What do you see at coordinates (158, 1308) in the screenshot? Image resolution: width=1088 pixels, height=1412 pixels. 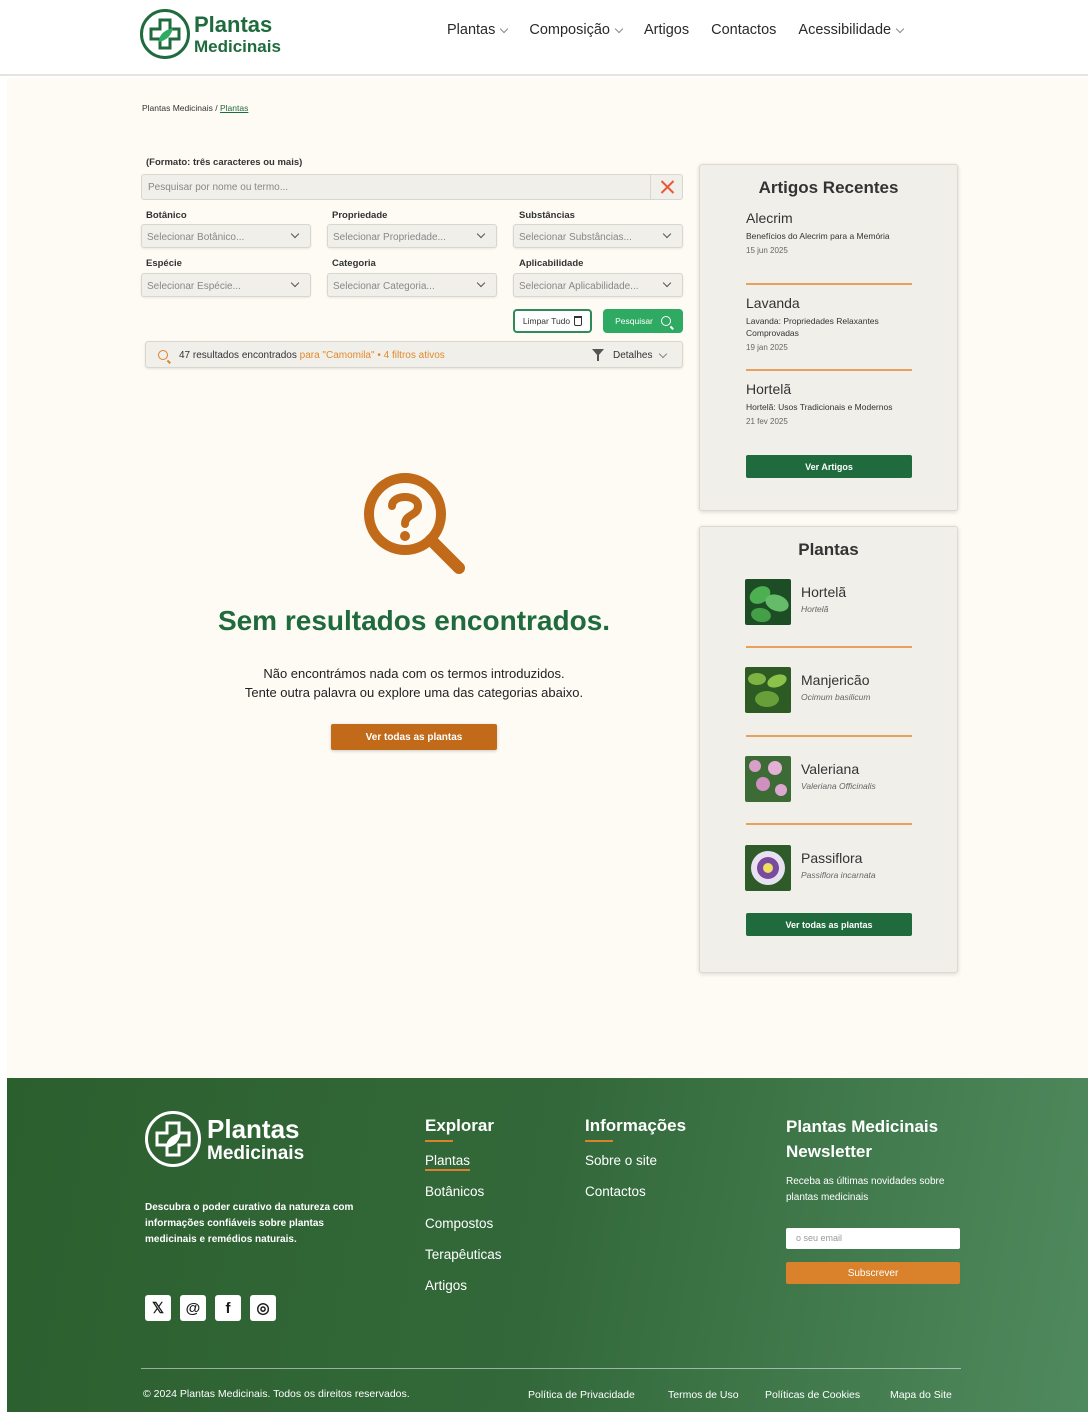 I see `x-icon: 𝕏` at bounding box center [158, 1308].